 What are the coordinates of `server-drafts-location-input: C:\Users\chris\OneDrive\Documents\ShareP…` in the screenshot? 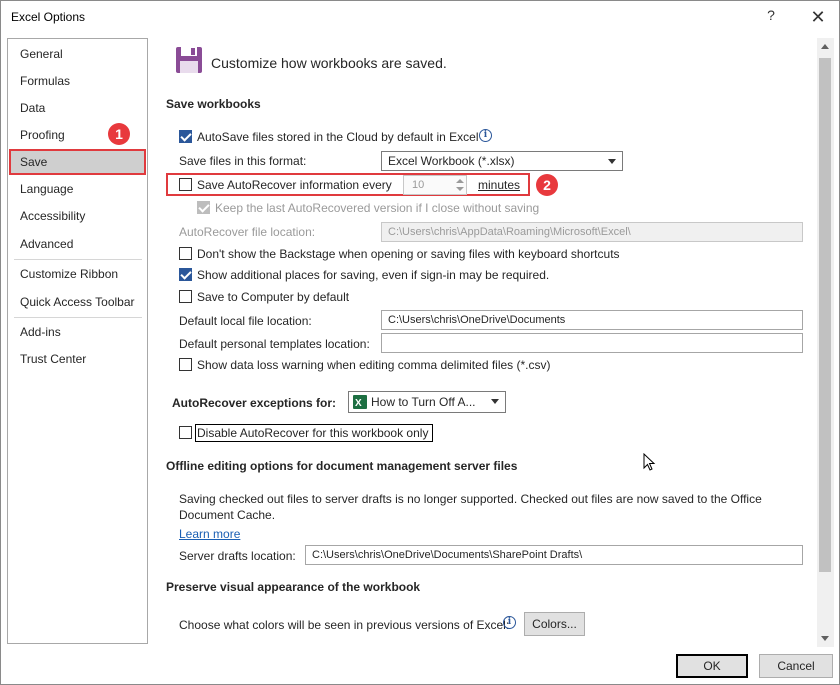 It's located at (554, 555).